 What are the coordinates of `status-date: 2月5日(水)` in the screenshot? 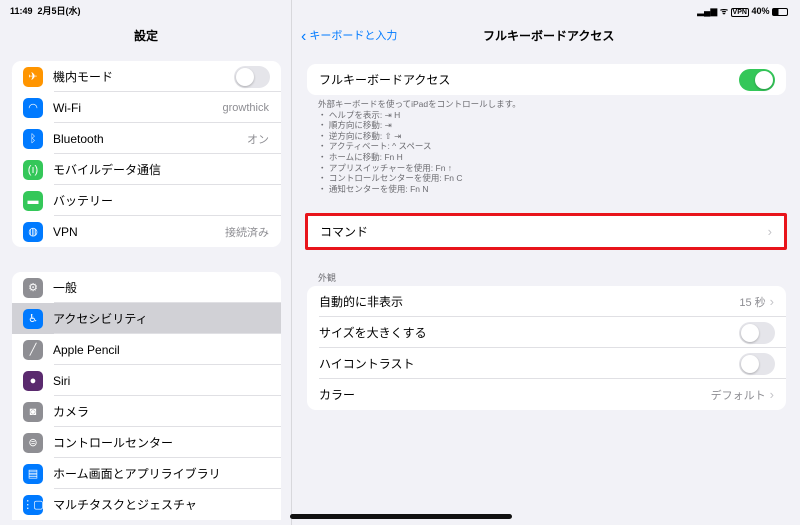 It's located at (59, 11).